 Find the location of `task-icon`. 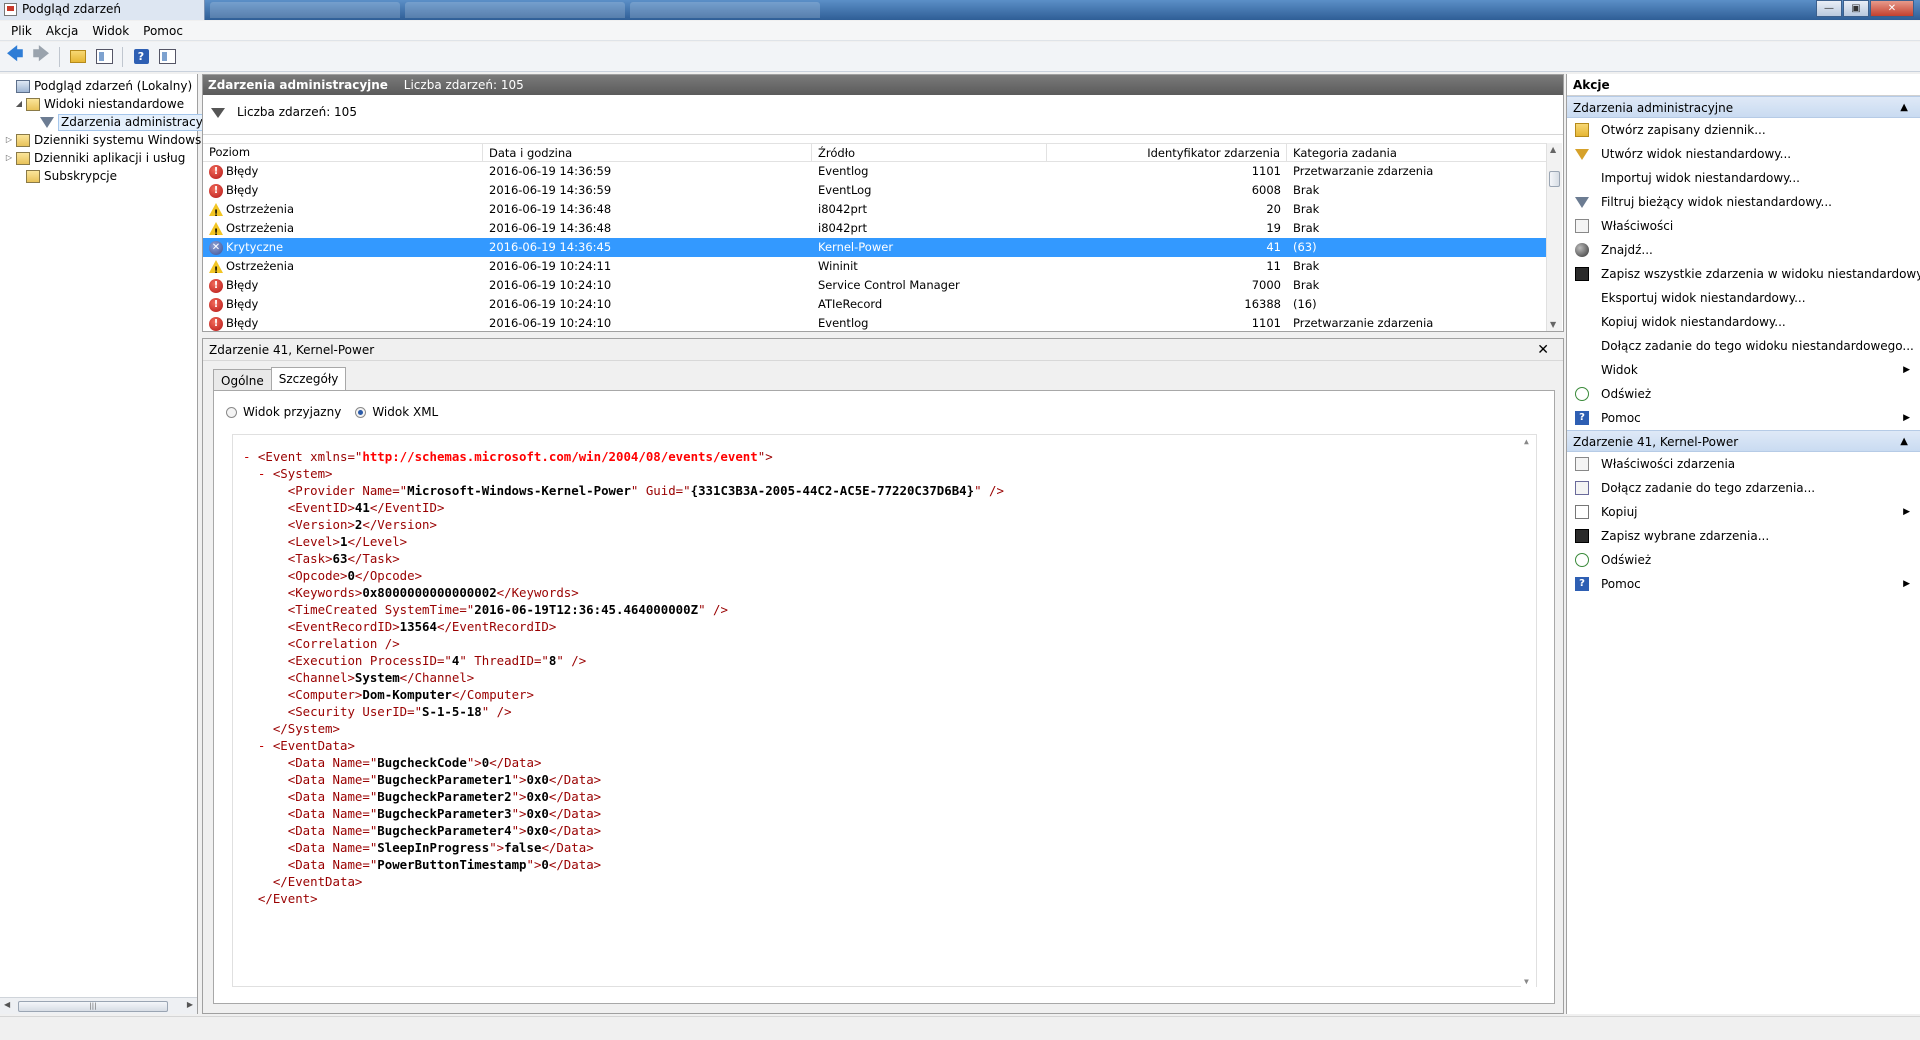

task-icon is located at coordinates (1582, 488).